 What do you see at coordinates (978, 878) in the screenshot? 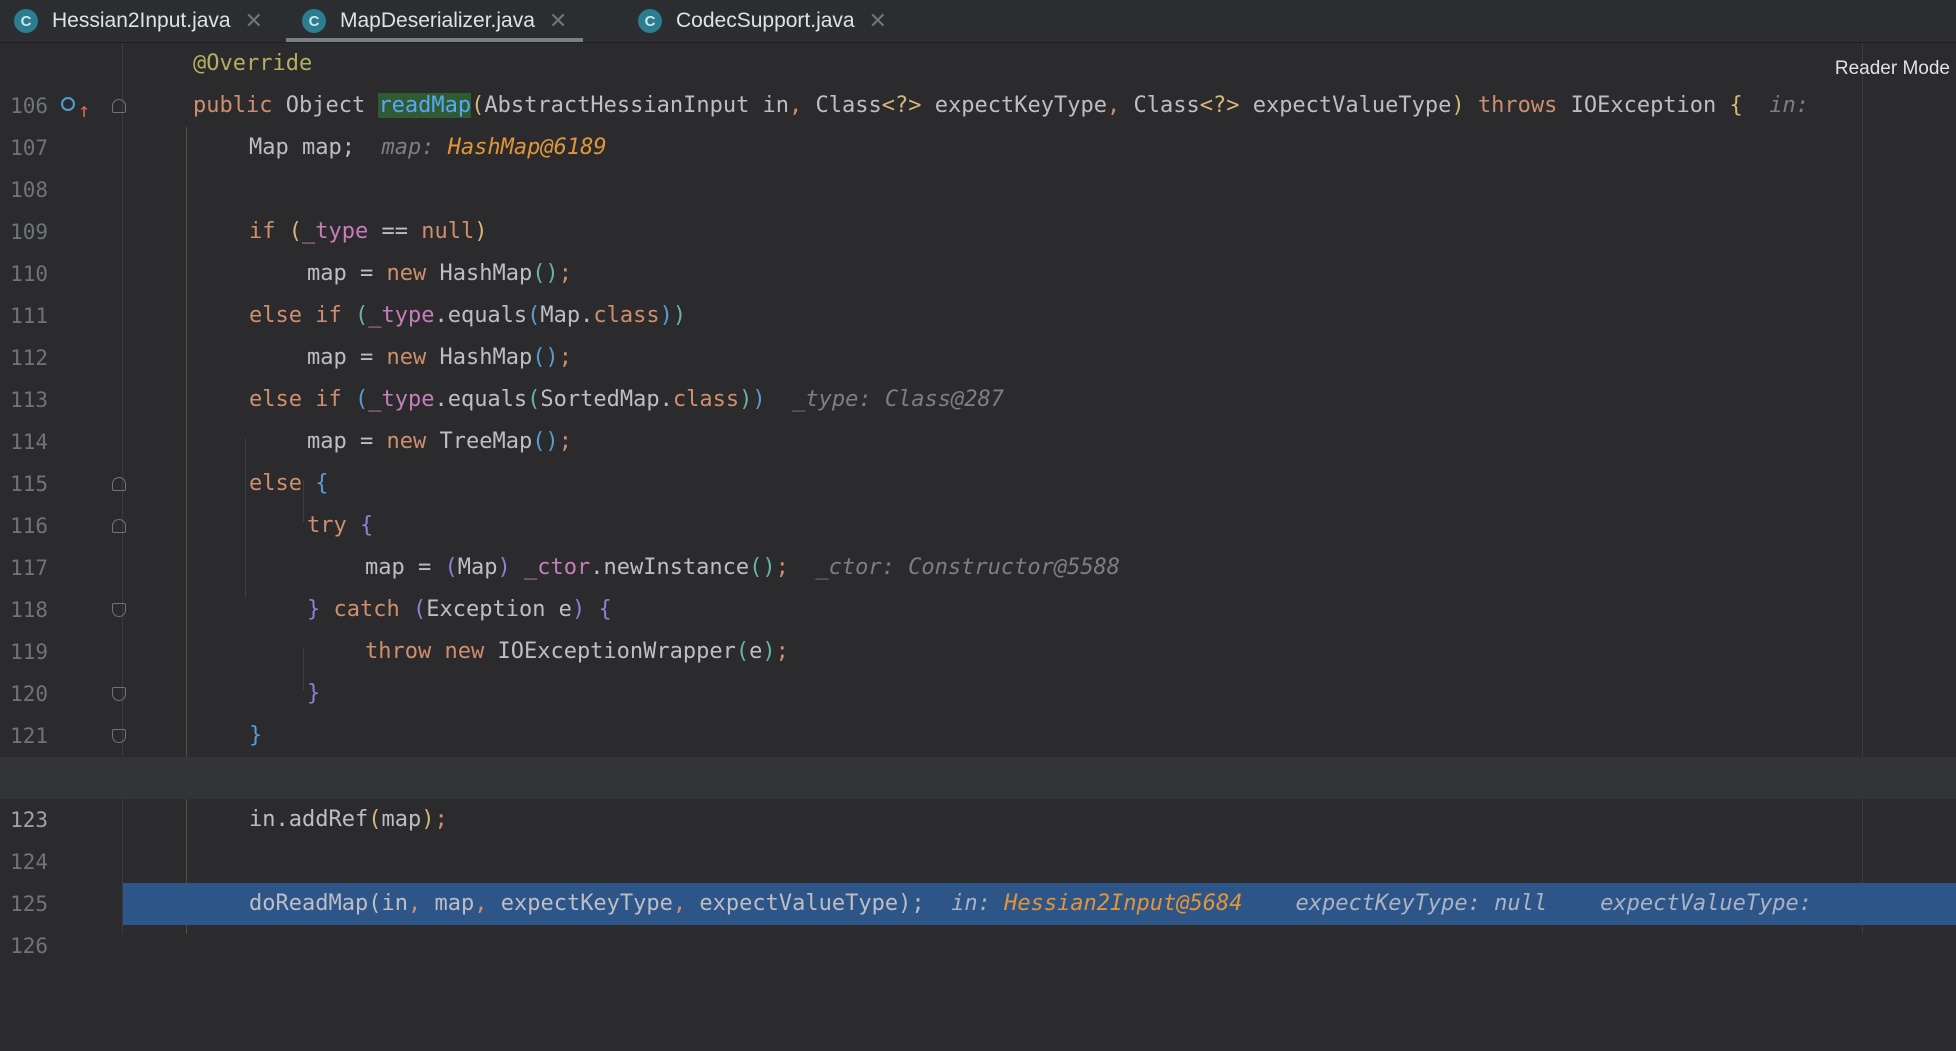
I see `code-line: 125` at bounding box center [978, 878].